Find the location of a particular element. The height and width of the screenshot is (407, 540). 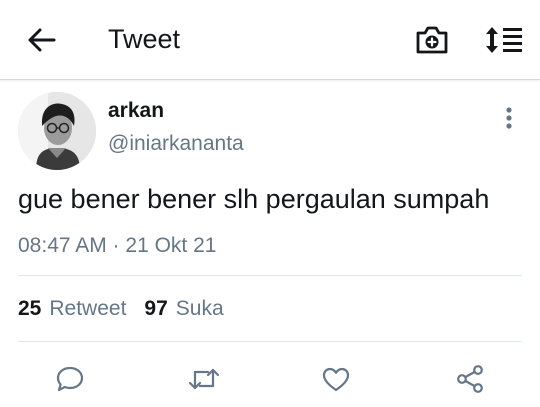

page-title: Tweet is located at coordinates (144, 39).